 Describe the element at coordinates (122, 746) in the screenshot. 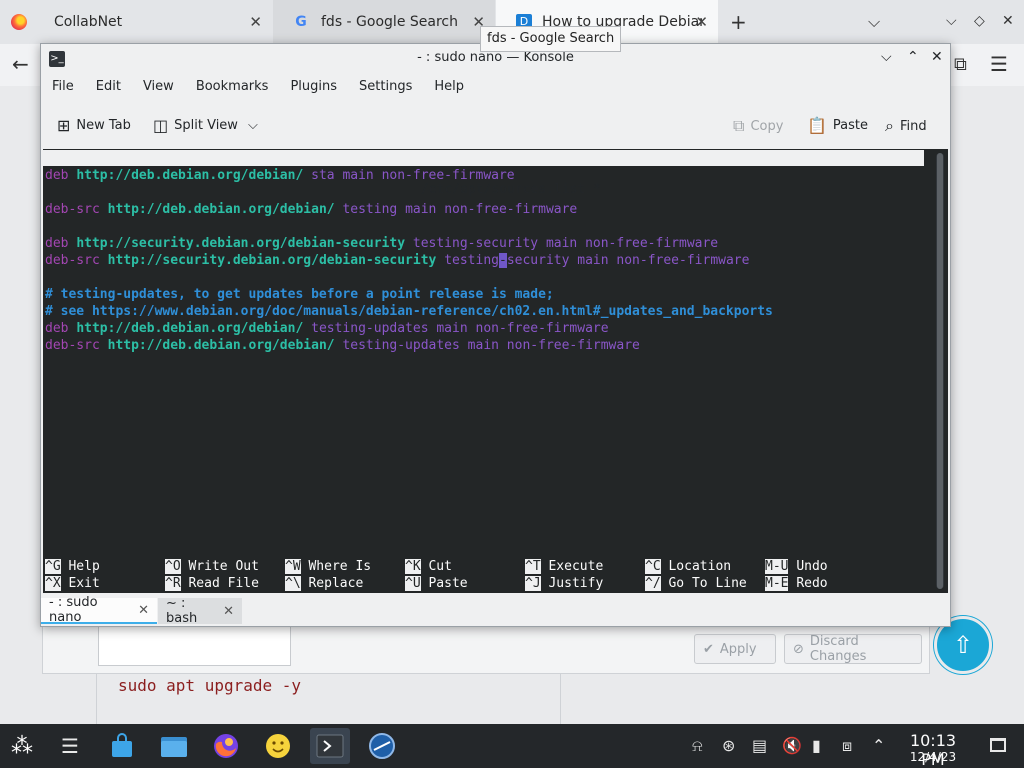

I see `task-discover` at that location.